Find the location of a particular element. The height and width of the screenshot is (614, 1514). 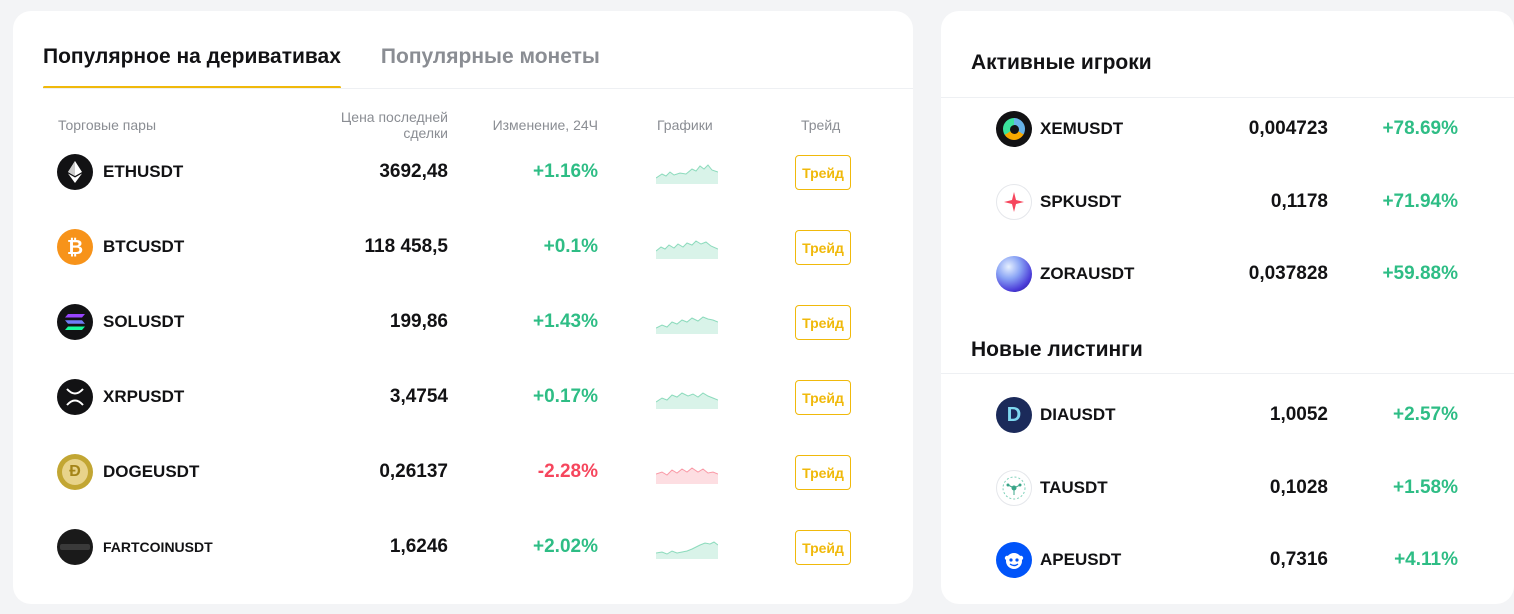

header-last-price-line2: сделки is located at coordinates (425, 133).